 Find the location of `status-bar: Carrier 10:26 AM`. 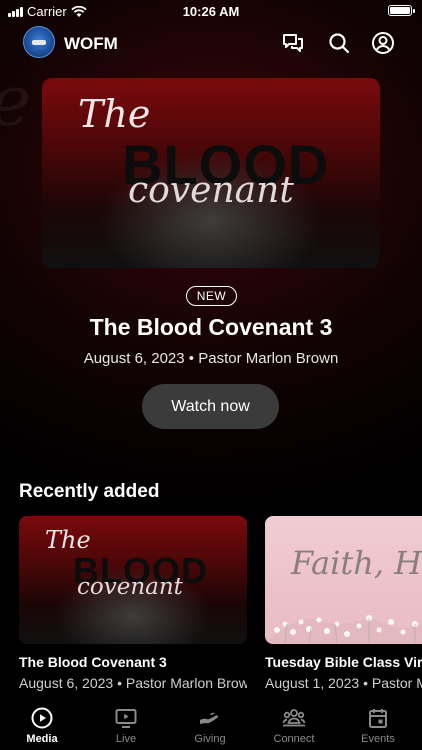

status-bar: Carrier 10:26 AM is located at coordinates (211, 11).